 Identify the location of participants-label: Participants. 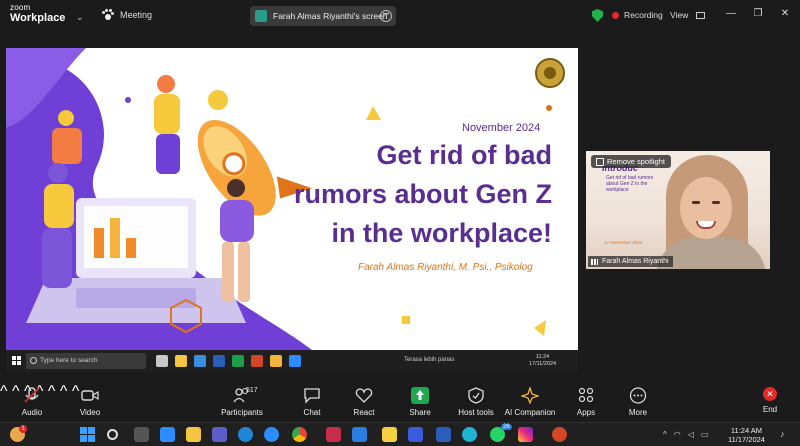
(242, 412).